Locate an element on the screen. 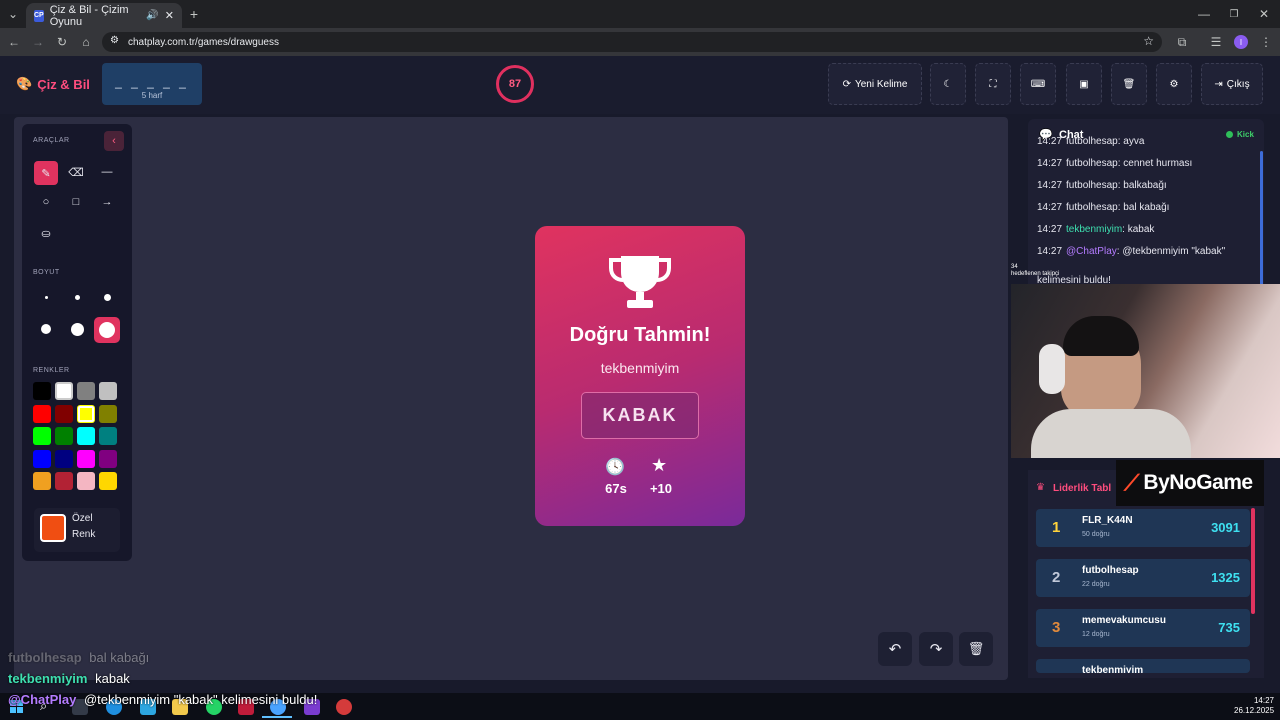  trash-icon: 🗑 is located at coordinates (976, 648).